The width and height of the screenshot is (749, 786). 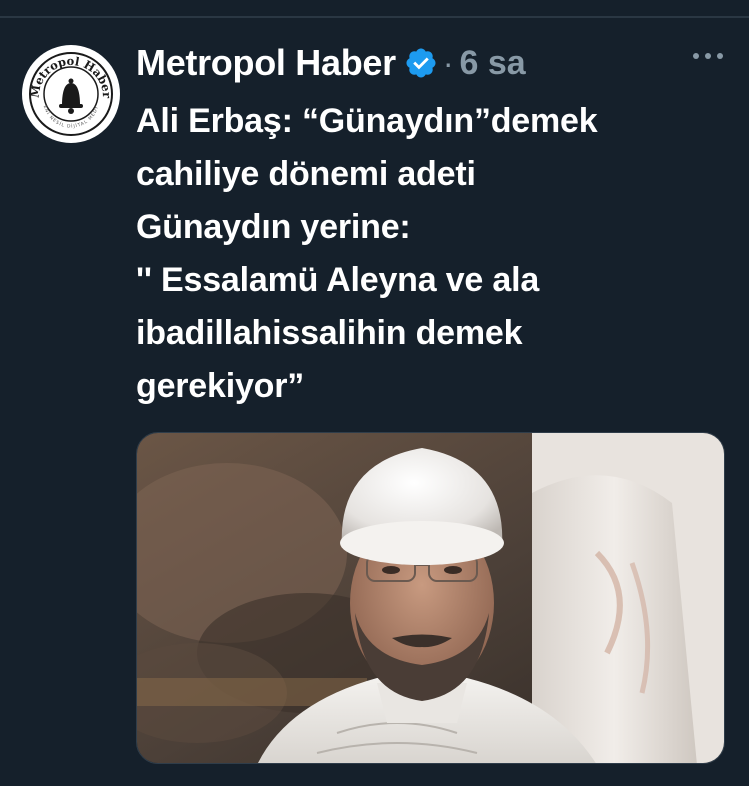 I want to click on more-horizontal-icon, so click(x=708, y=56).